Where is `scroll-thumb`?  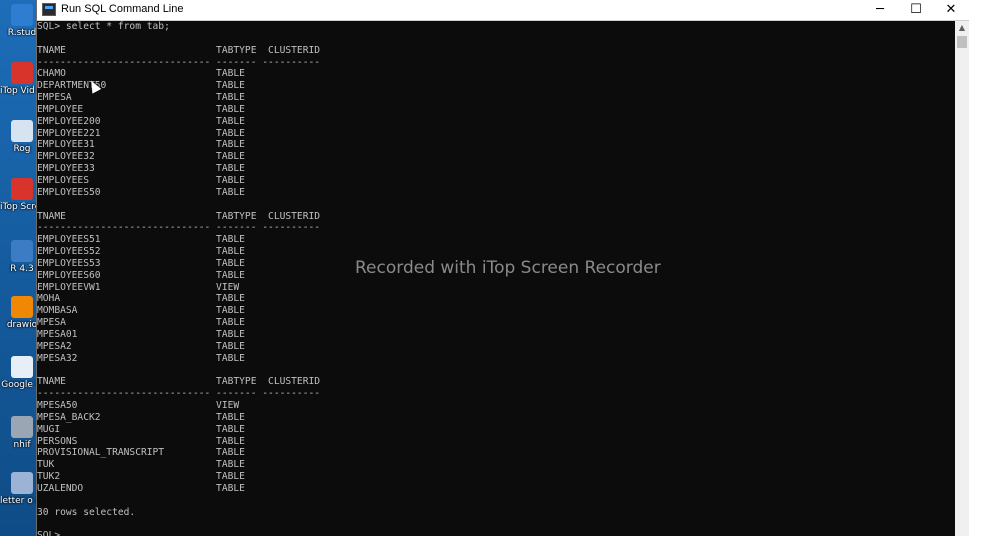
scroll-thumb is located at coordinates (962, 42).